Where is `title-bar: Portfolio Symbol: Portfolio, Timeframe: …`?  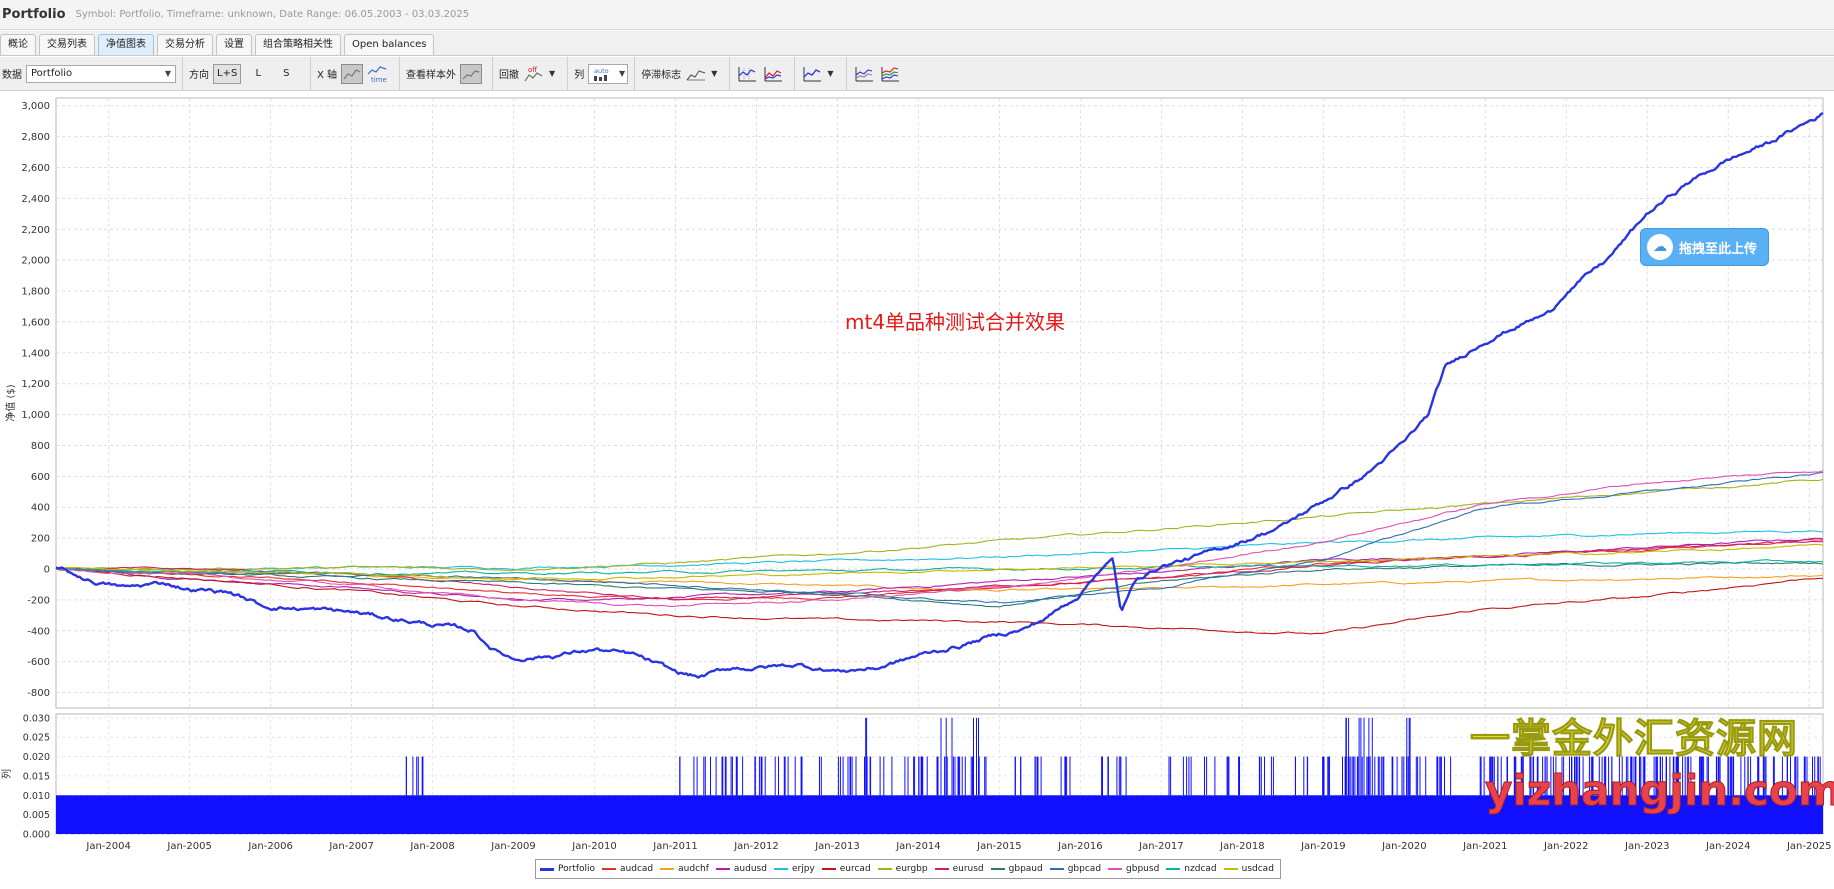
title-bar: Portfolio Symbol: Portfolio, Timeframe: … is located at coordinates (917, 15).